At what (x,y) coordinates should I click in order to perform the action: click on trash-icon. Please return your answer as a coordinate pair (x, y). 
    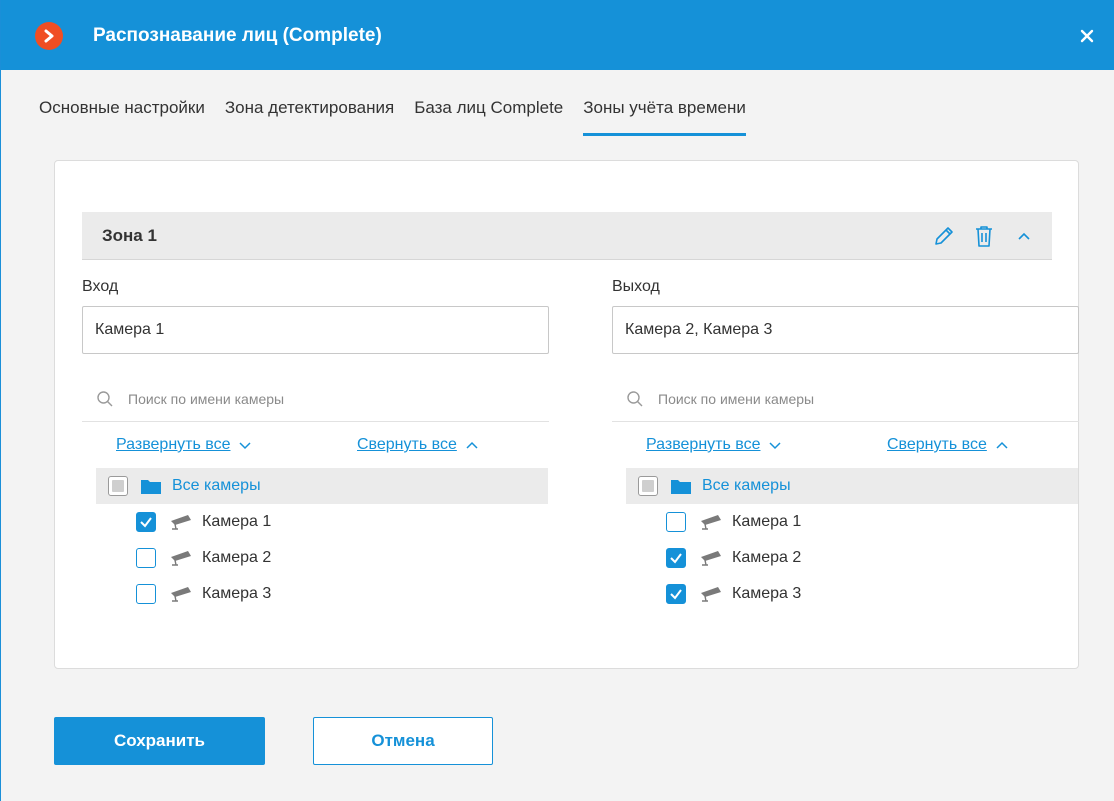
    Looking at the image, I should click on (984, 236).